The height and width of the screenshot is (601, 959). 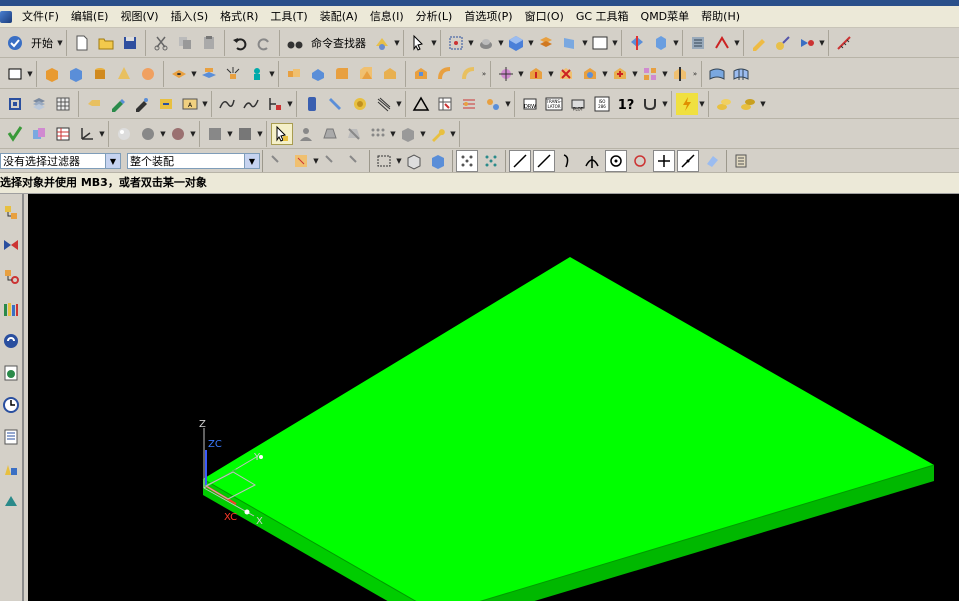 I want to click on spreadsheet-icon, so click(x=63, y=134).